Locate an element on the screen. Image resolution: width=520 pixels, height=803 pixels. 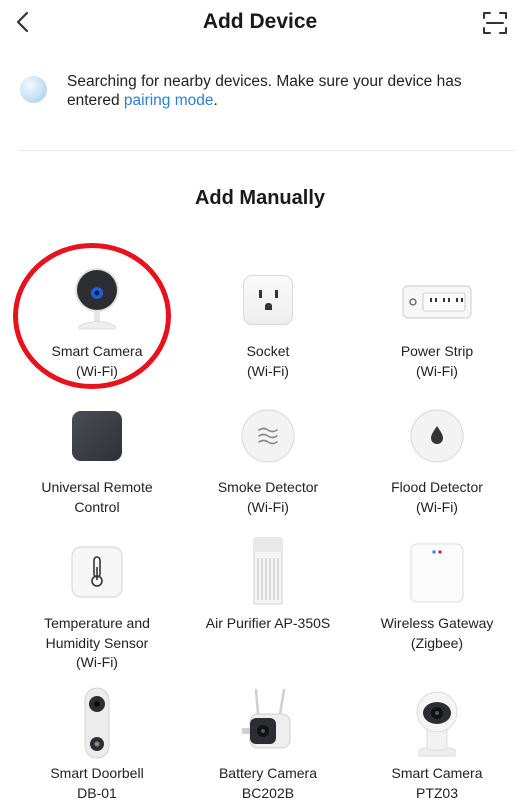
divider is located at coordinates (267, 150).